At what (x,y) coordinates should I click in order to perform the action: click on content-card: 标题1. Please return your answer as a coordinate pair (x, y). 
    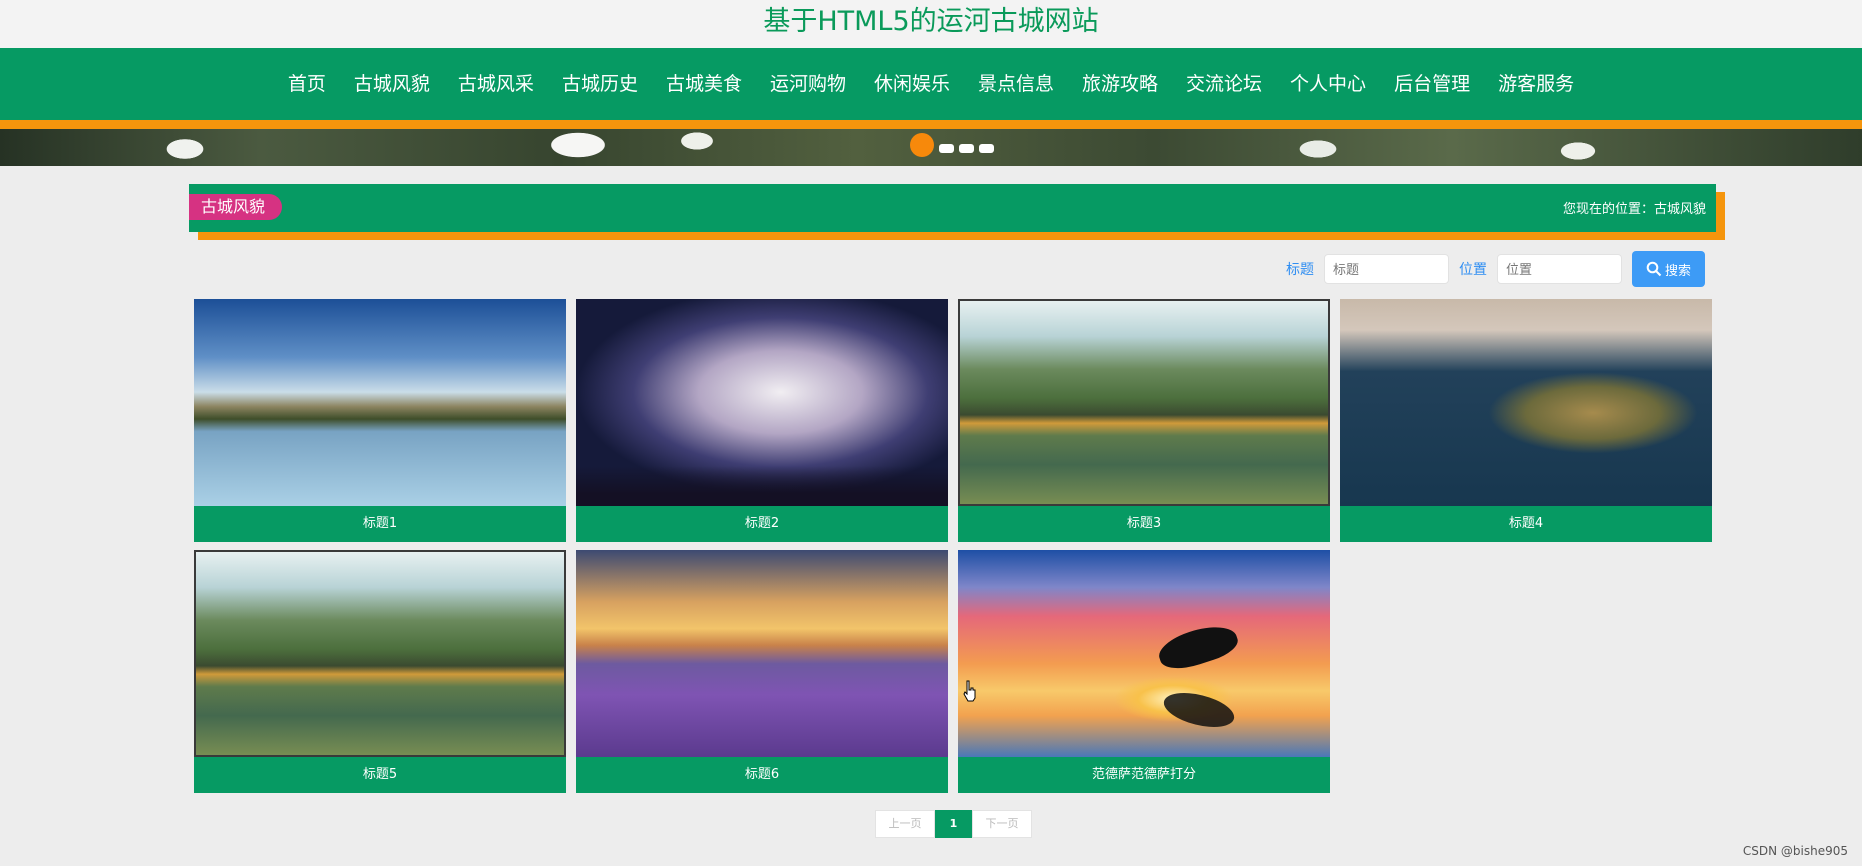
    Looking at the image, I should click on (380, 420).